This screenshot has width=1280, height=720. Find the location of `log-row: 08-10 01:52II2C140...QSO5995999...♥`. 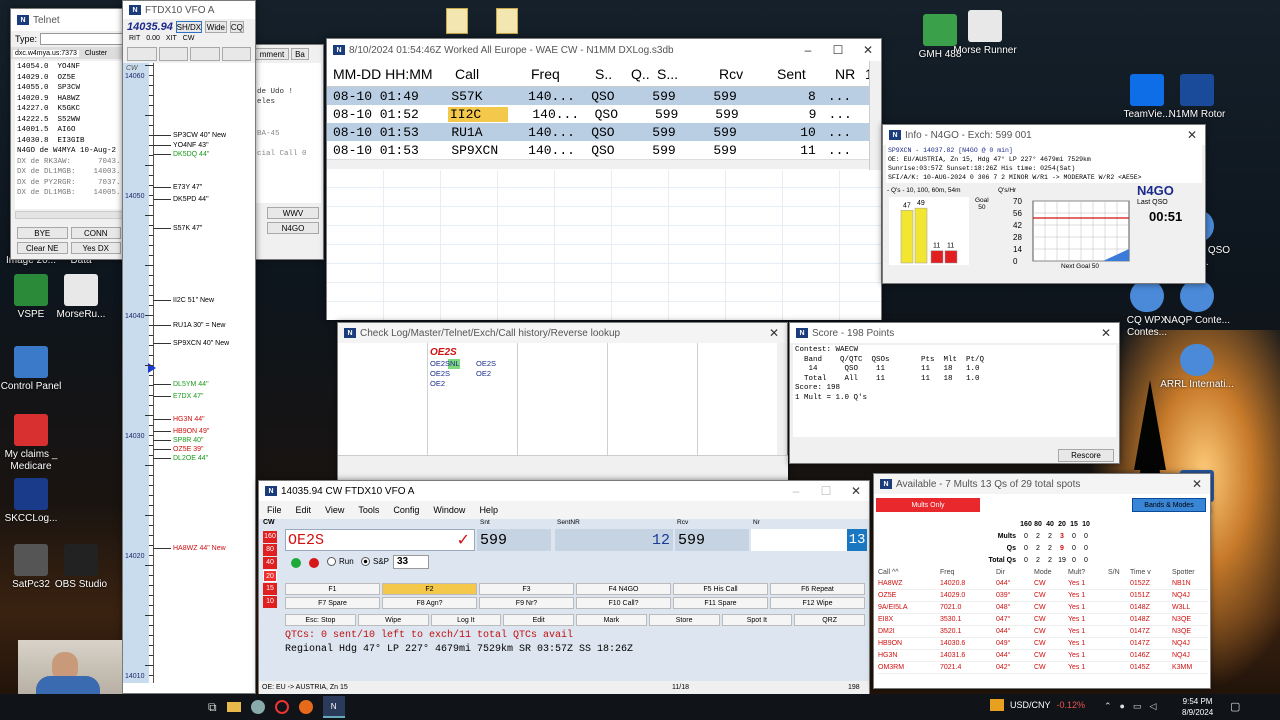

log-row: 08-10 01:52II2C140...QSO5995999...♥ is located at coordinates (604, 114).